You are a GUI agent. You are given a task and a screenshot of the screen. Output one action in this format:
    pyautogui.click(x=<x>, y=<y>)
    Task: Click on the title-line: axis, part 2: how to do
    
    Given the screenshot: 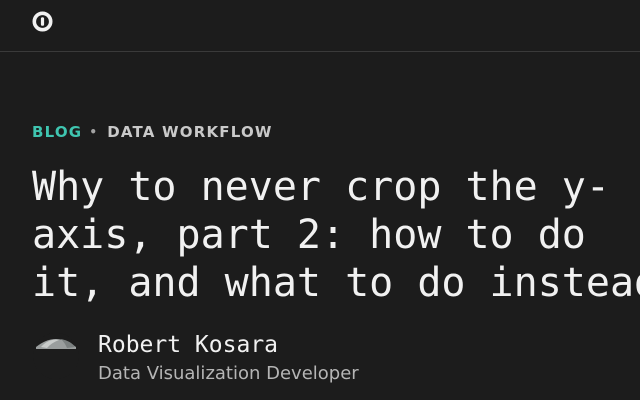 What is the action you would take?
    pyautogui.click(x=309, y=235)
    